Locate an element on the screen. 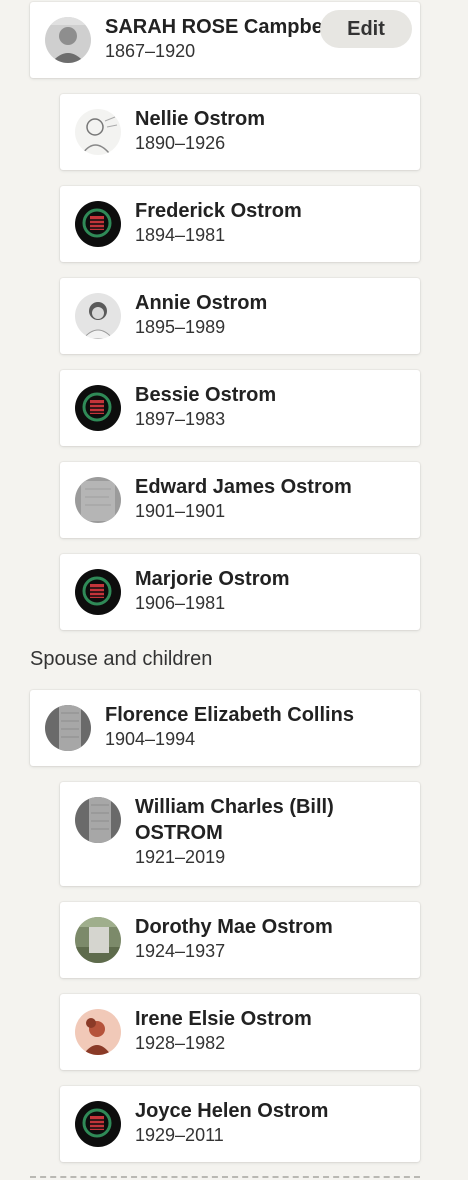 This screenshot has width=468, height=1180. person-dates: 1901–1901 is located at coordinates (180, 511).